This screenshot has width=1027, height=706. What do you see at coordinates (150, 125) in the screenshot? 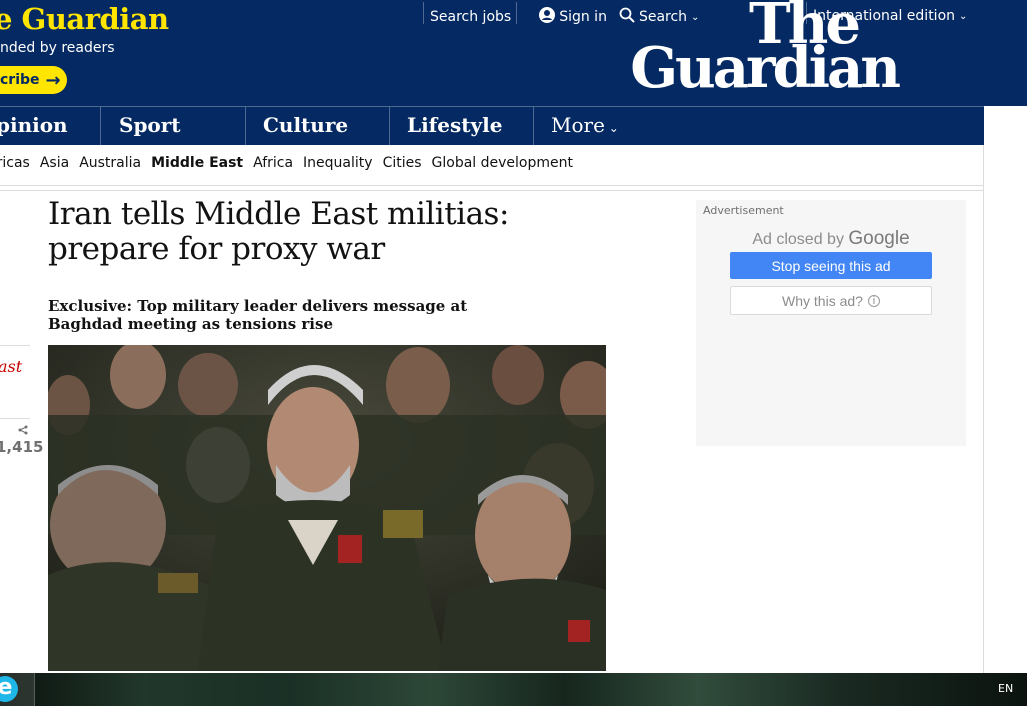
I see `pillar-sport: Sport` at bounding box center [150, 125].